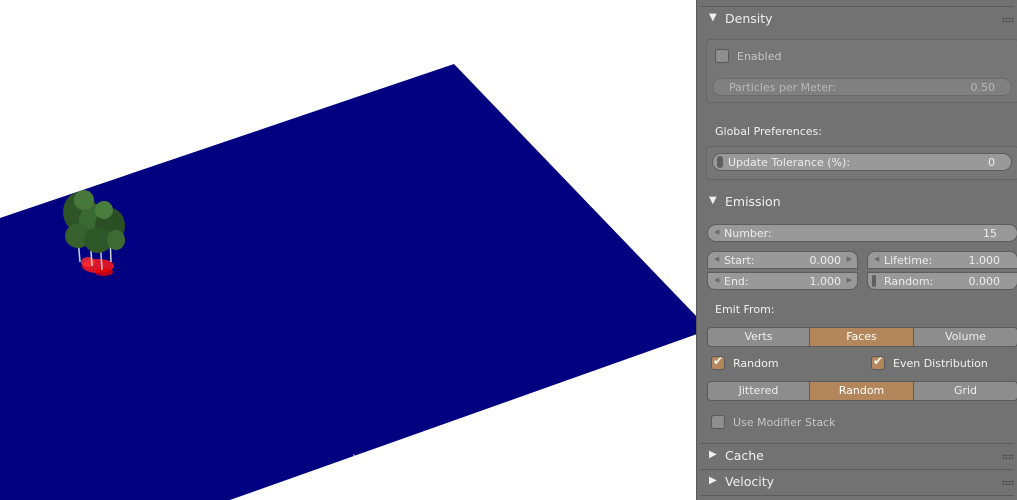 Image resolution: width=1017 pixels, height=500 pixels. Describe the element at coordinates (783, 87) in the screenshot. I see `particles-per-meter-label: Particles per Meter:` at that location.